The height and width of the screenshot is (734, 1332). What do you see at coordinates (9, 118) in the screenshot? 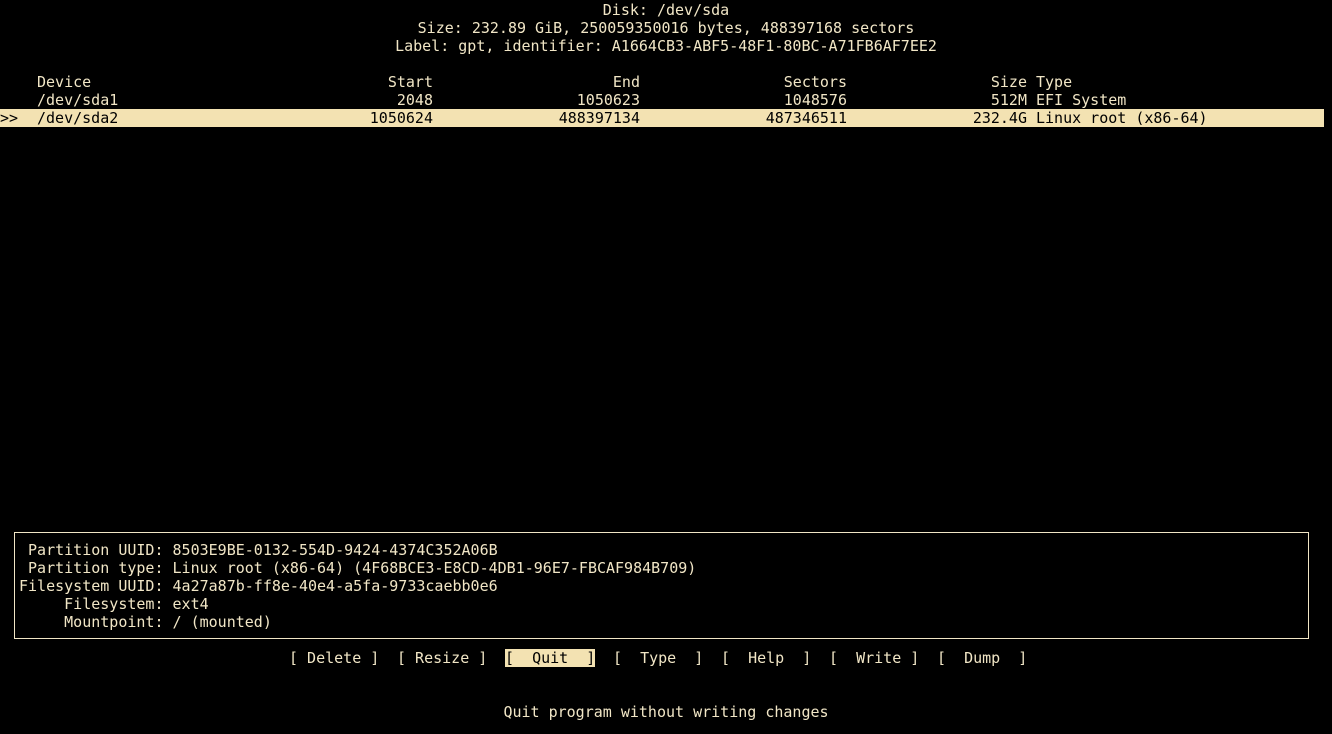
I see `row-marker: >>` at bounding box center [9, 118].